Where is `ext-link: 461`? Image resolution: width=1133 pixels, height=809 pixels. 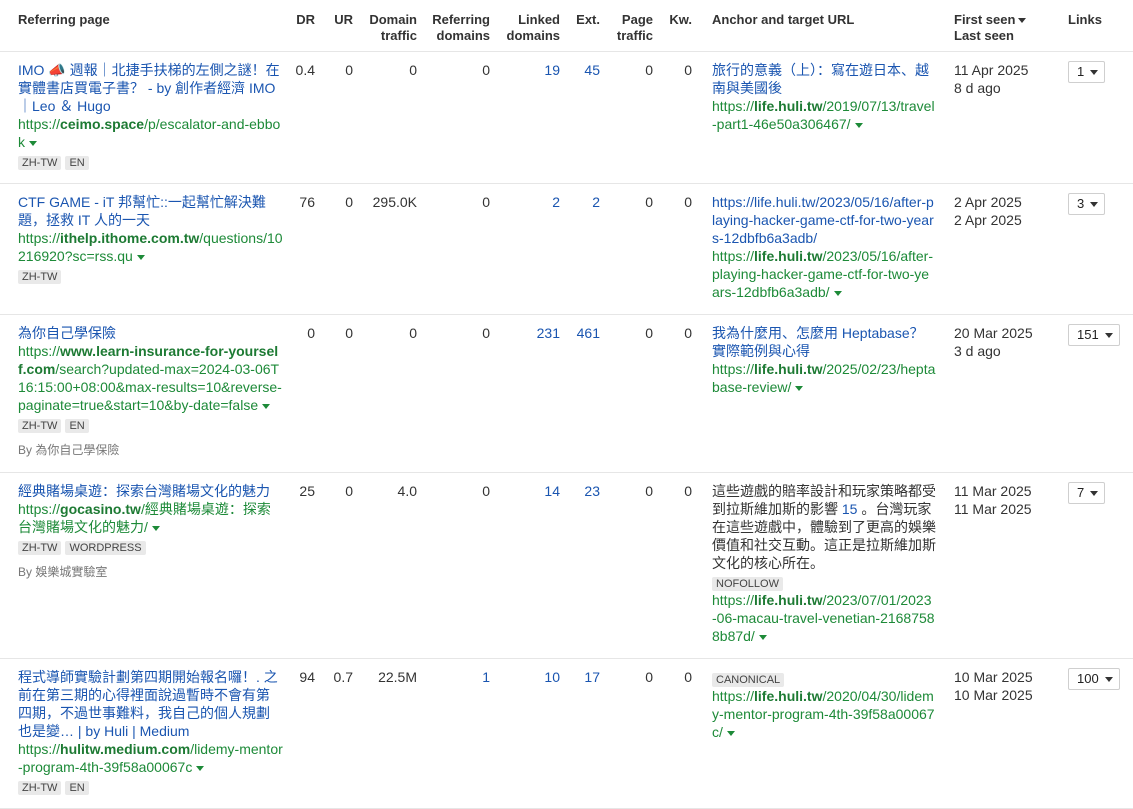 ext-link: 461 is located at coordinates (588, 333).